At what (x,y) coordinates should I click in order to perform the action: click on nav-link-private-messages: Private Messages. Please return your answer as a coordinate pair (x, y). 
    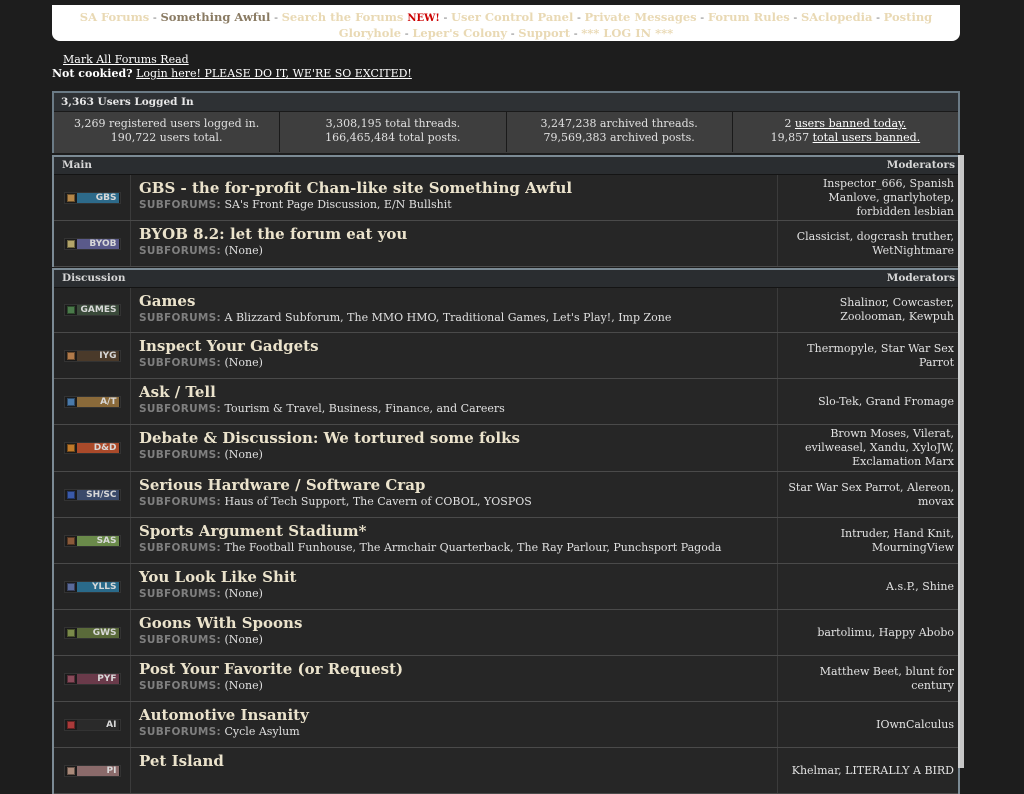
    Looking at the image, I should click on (641, 17).